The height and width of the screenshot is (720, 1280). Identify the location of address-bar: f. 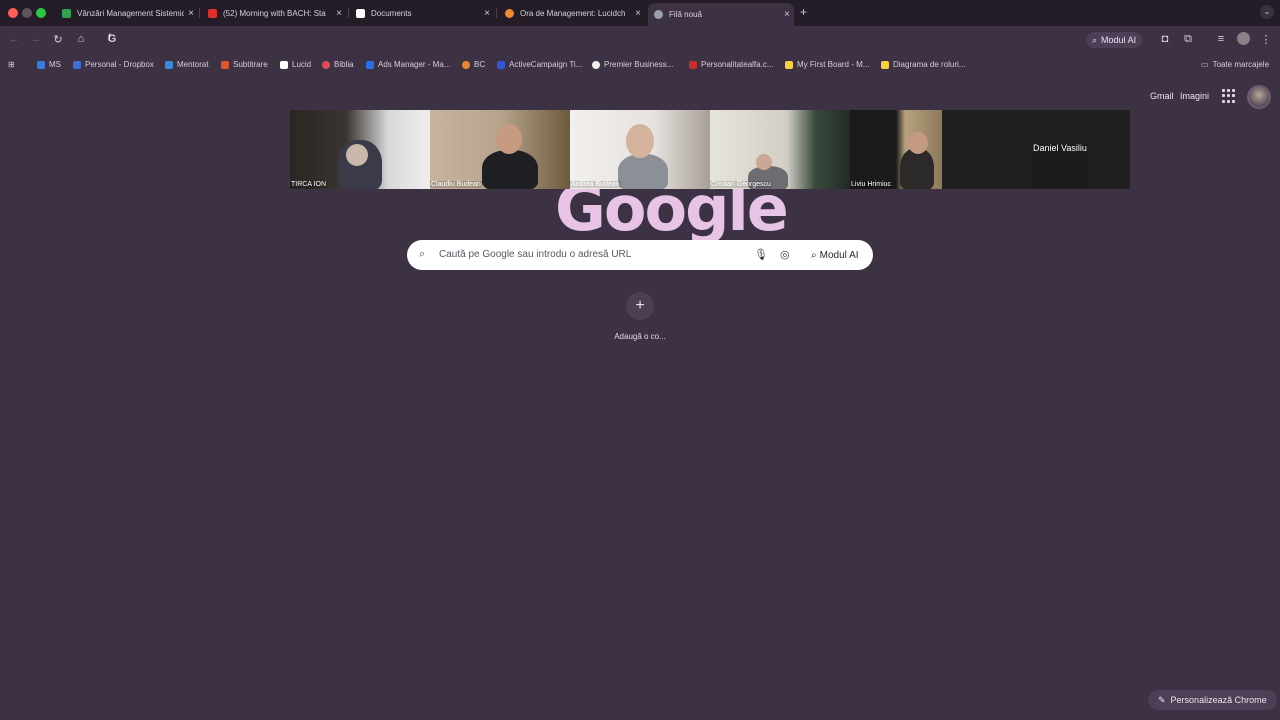
(109, 38).